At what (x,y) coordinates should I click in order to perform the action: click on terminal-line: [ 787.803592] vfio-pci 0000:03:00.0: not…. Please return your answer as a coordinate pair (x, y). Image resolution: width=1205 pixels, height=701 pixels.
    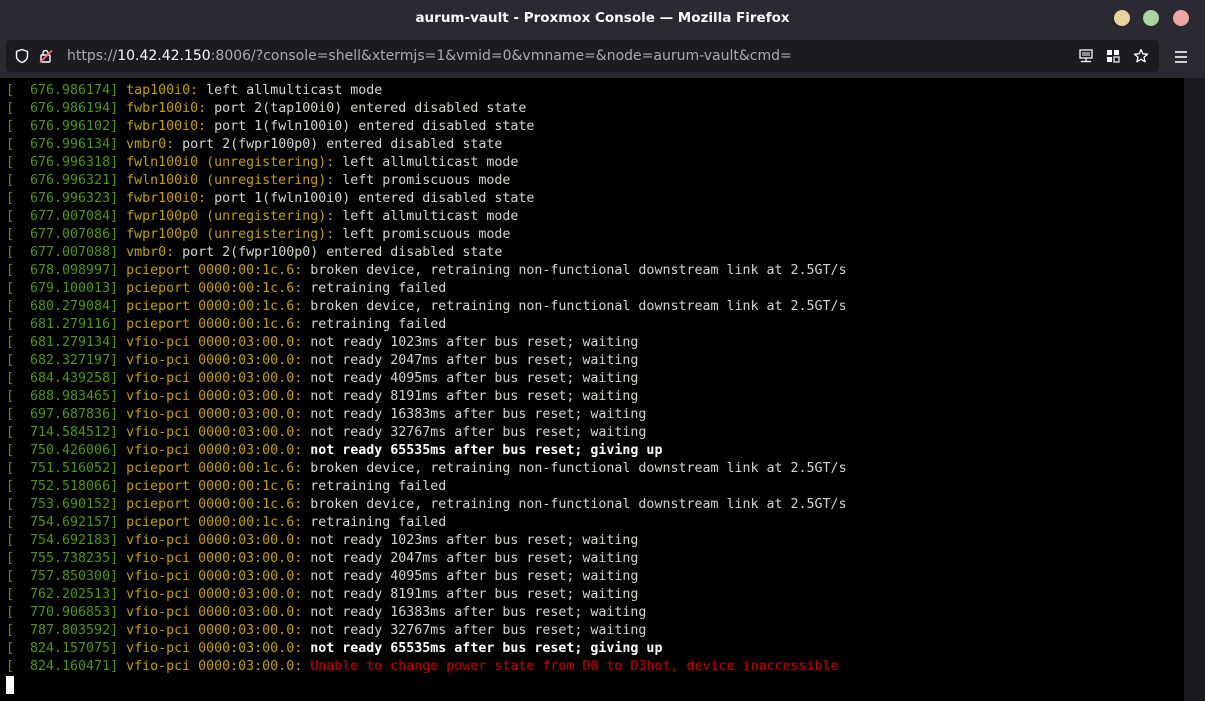
    Looking at the image, I should click on (426, 631).